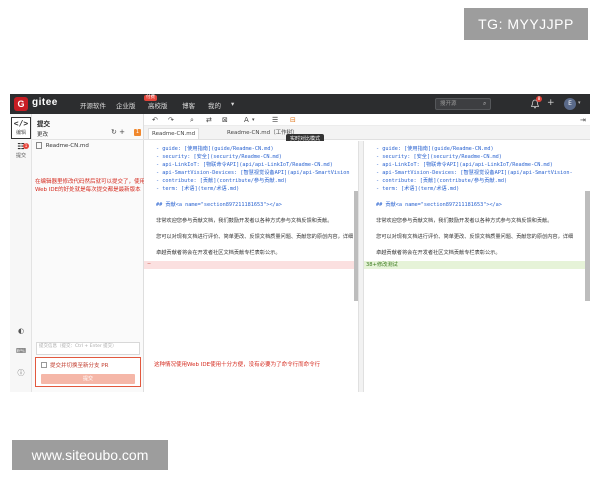  What do you see at coordinates (442, 181) in the screenshot?
I see `code-line-text: - contribute: [贡献](contribute/参与贡献.md)` at bounding box center [442, 181].